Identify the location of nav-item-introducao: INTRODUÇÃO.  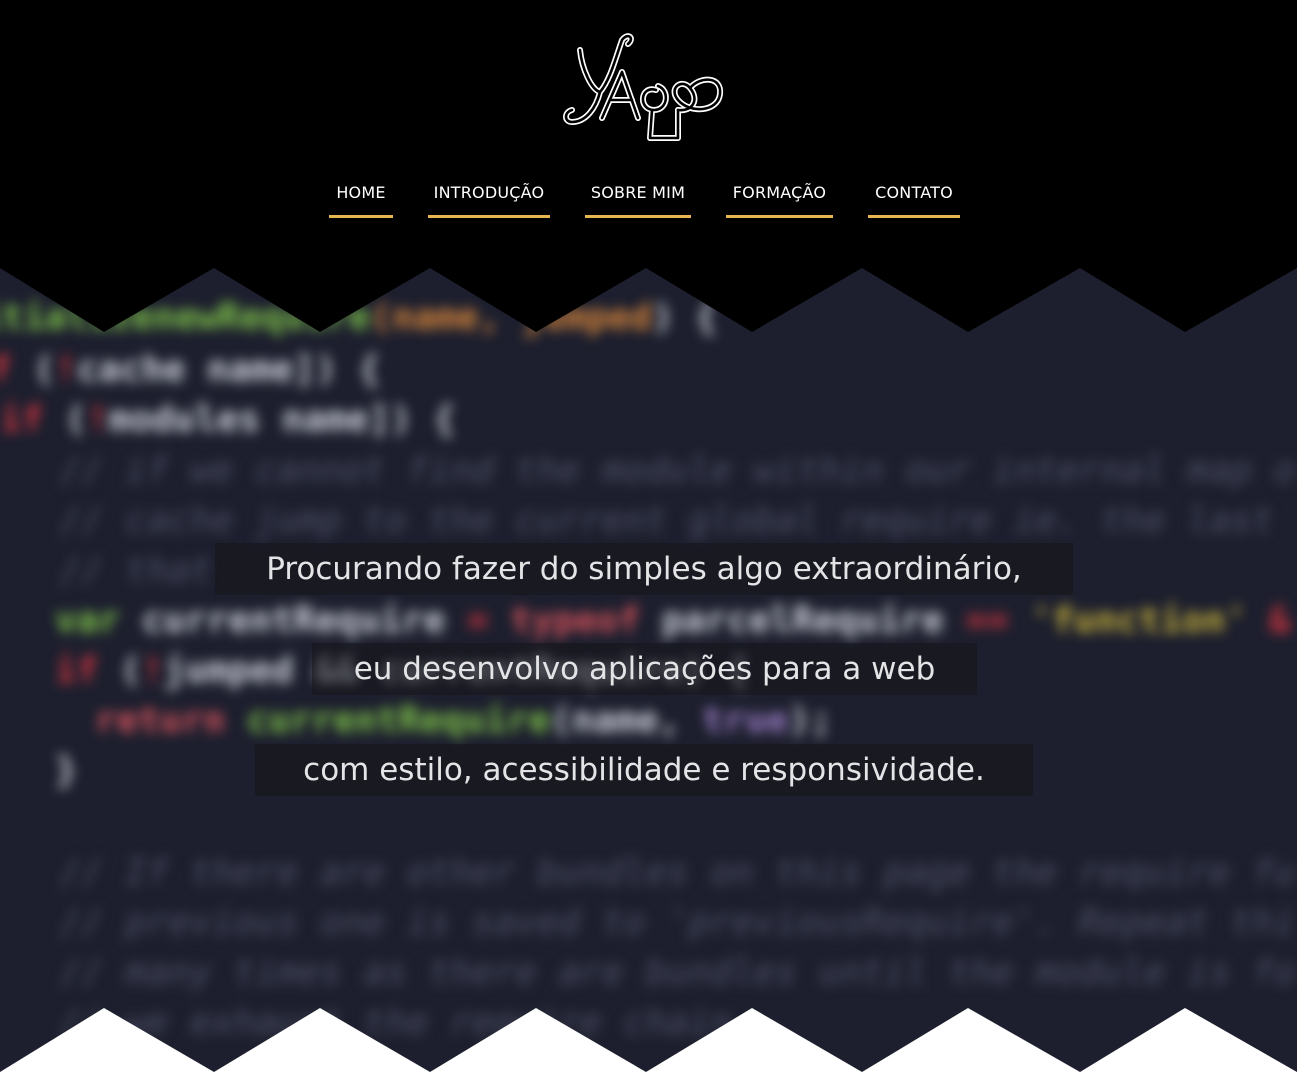
(489, 194).